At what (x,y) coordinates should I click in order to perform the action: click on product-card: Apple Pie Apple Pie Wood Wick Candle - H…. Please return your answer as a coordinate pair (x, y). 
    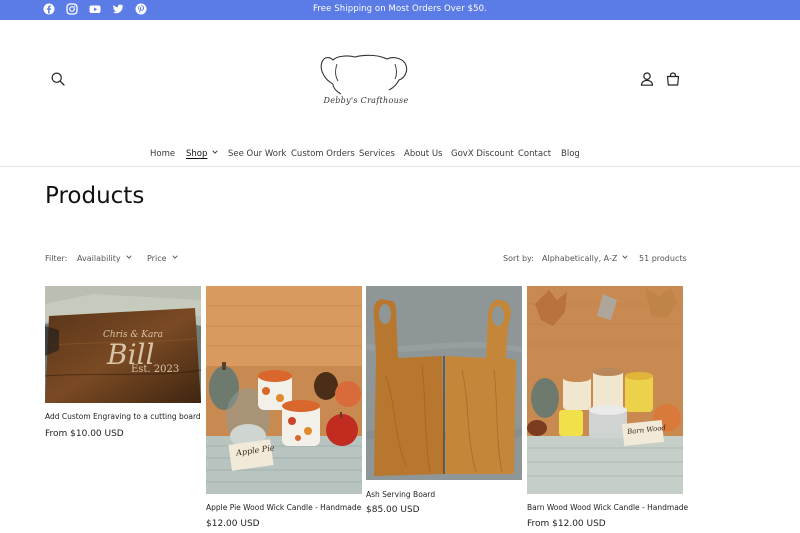
    Looking at the image, I should click on (284, 408).